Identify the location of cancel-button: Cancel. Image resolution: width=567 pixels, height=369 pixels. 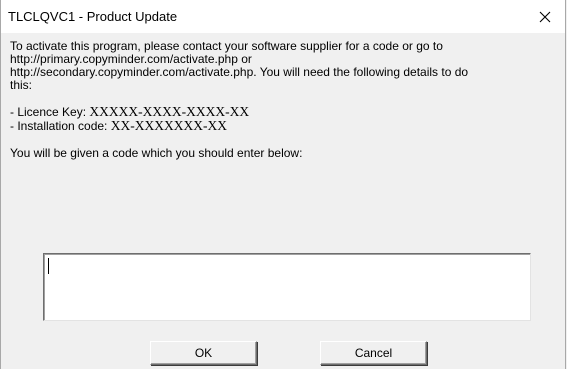
(373, 353).